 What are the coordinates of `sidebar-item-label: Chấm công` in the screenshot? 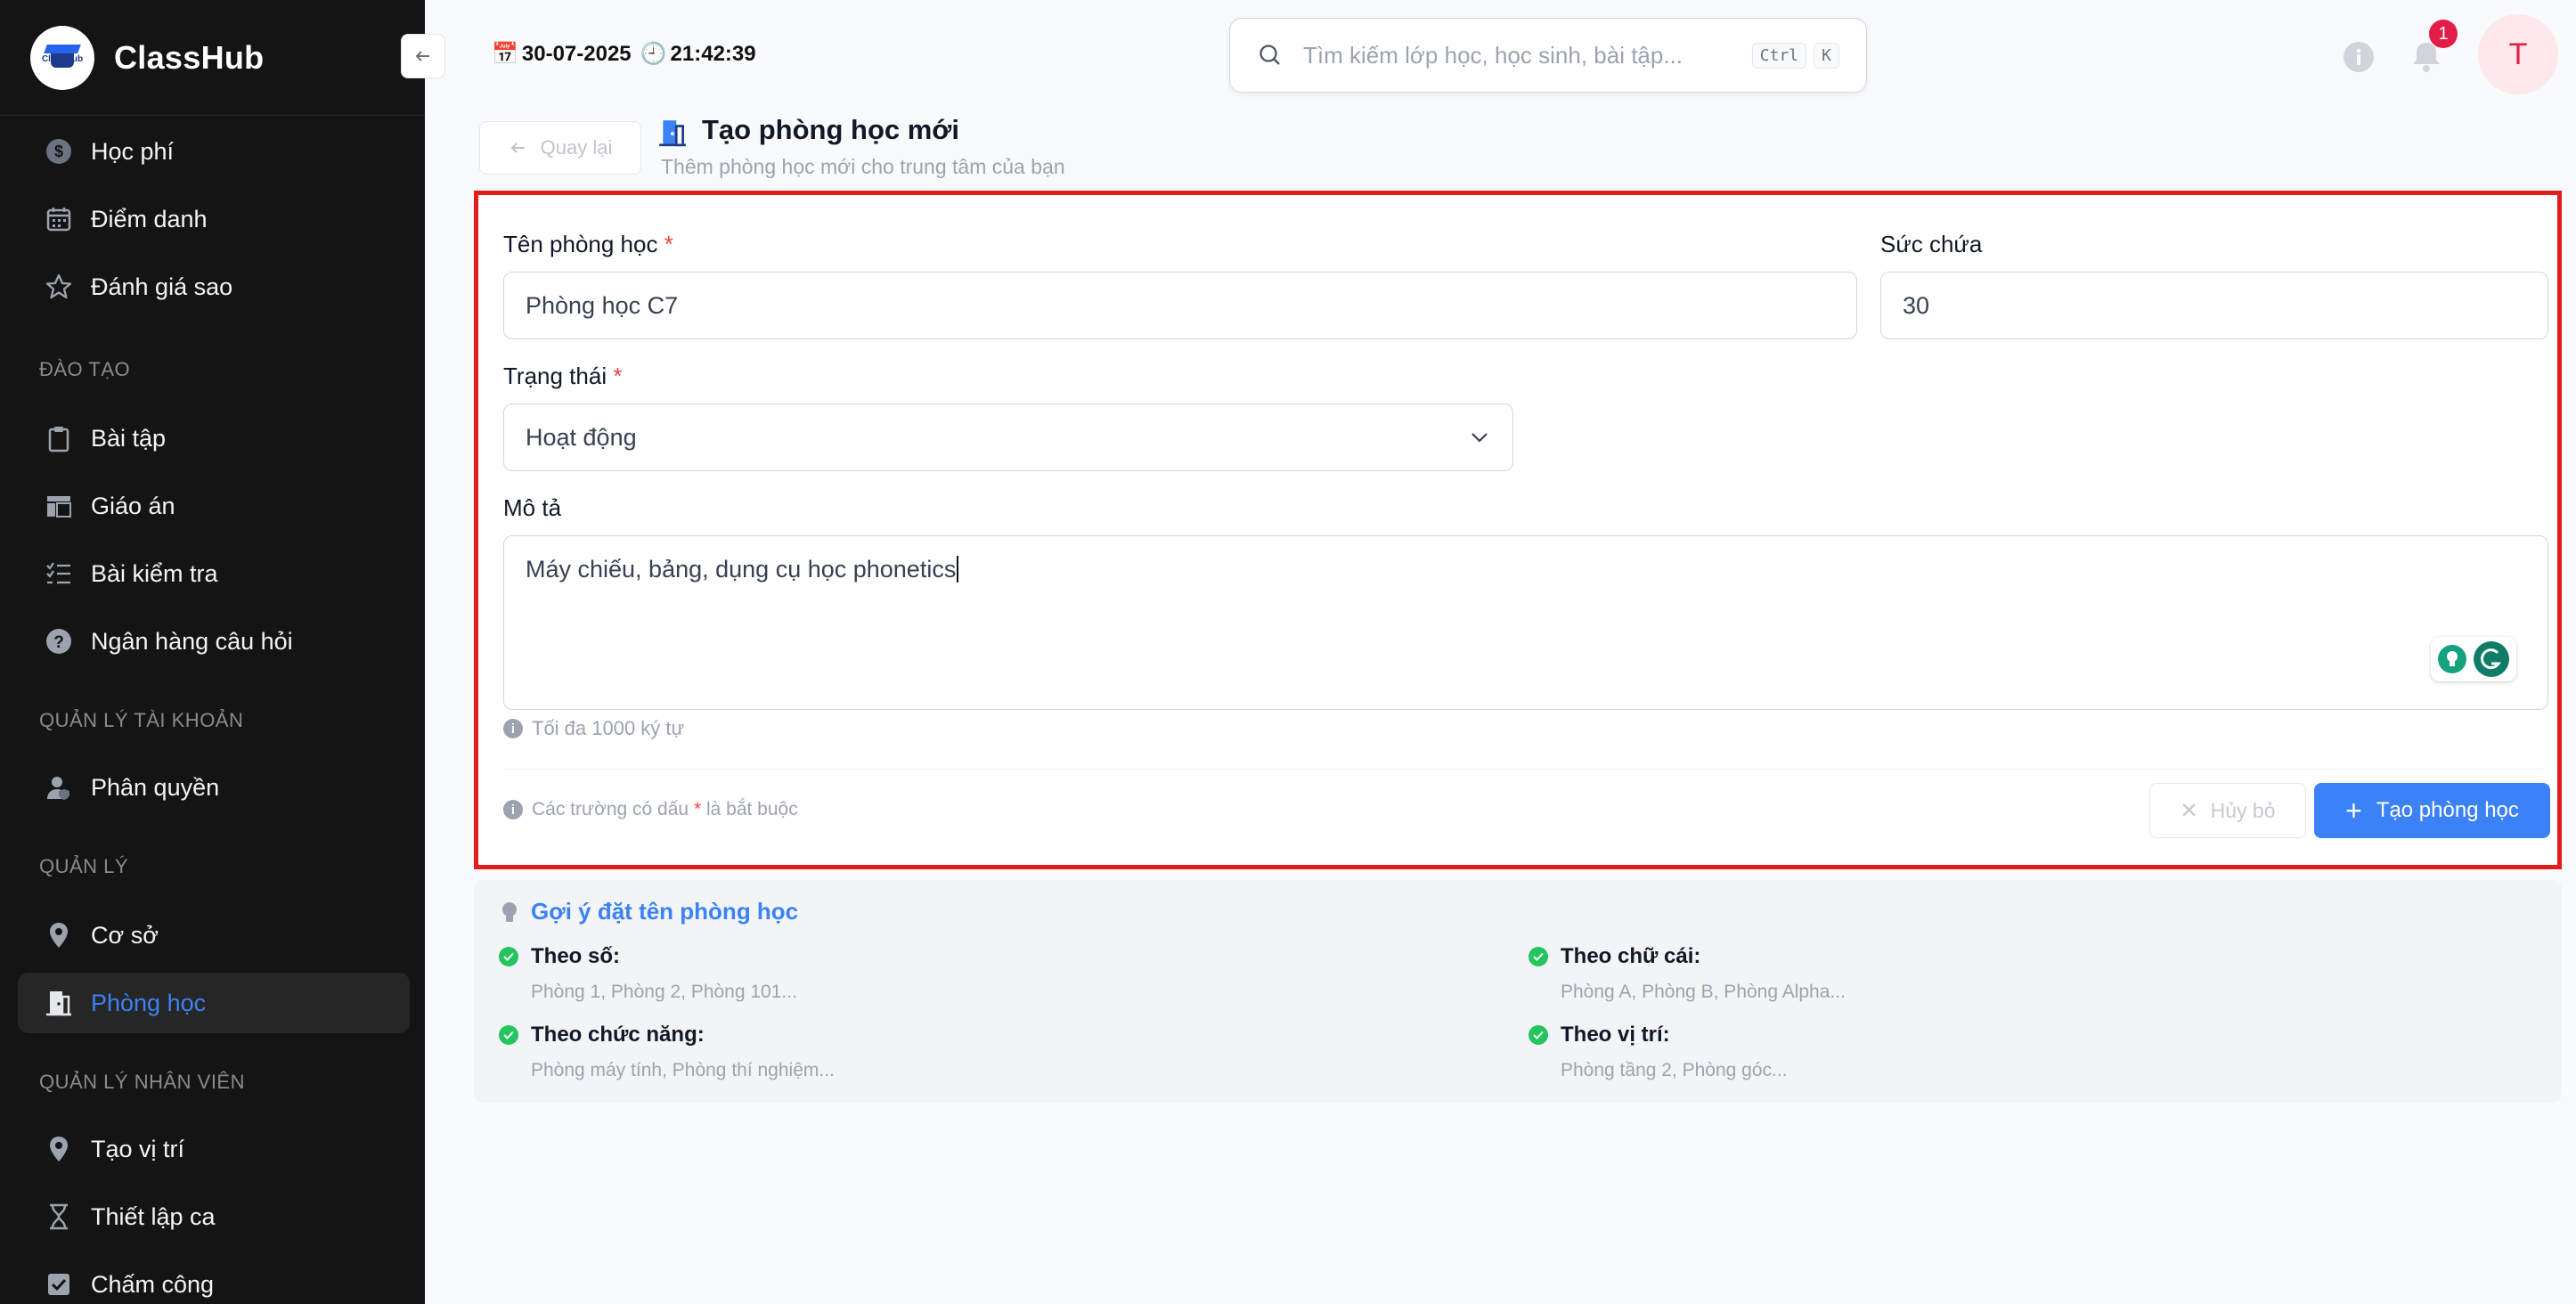 It's located at (153, 1284).